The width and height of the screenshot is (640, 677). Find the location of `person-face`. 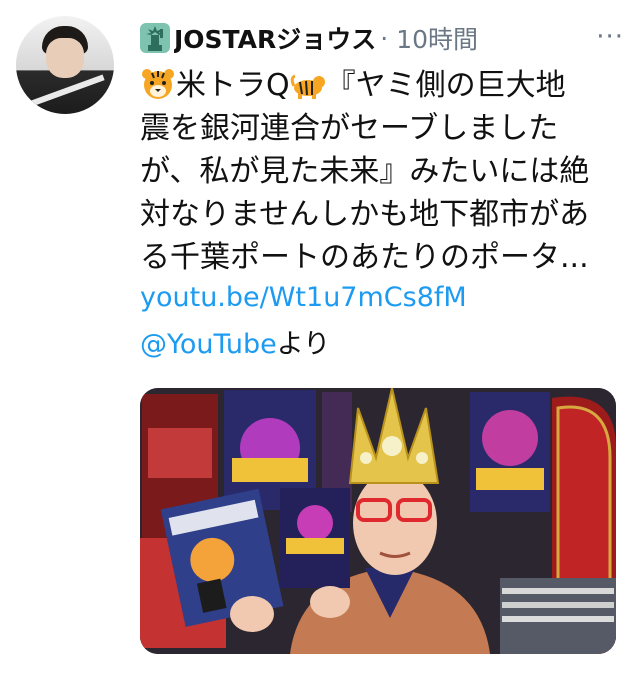

person-face is located at coordinates (395, 523).